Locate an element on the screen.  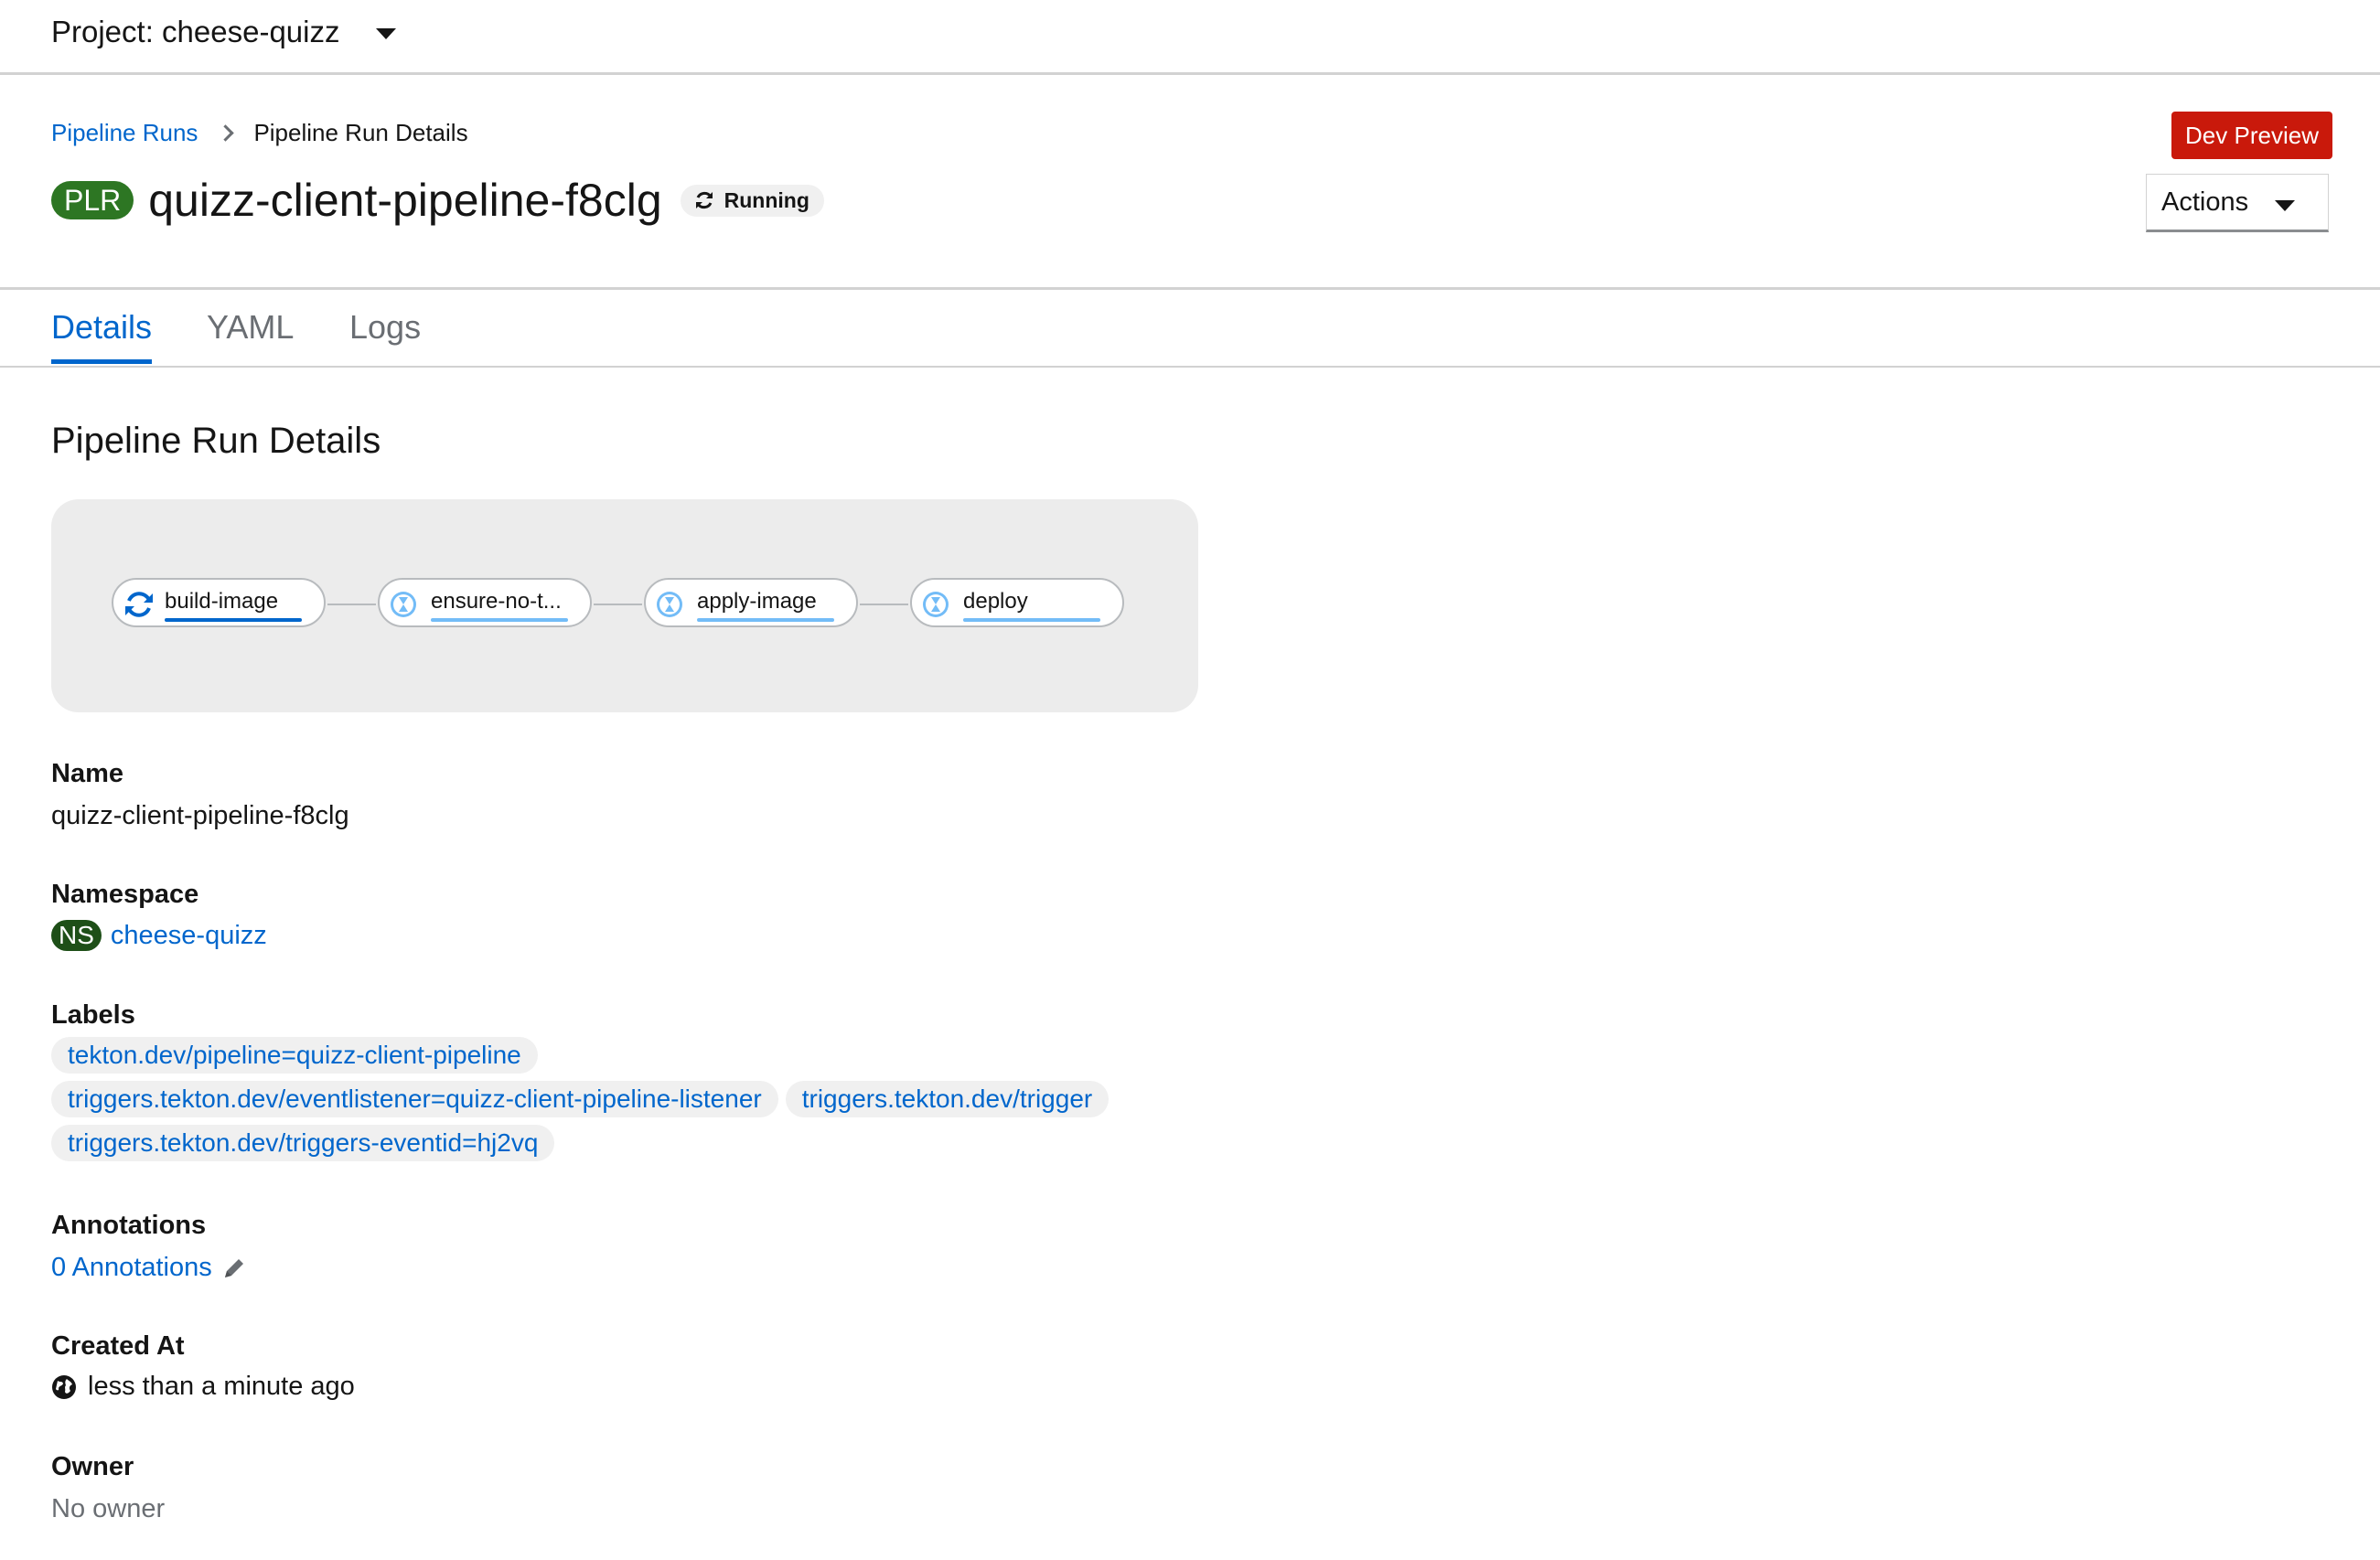
task-node-build-image: build-image is located at coordinates (219, 602).